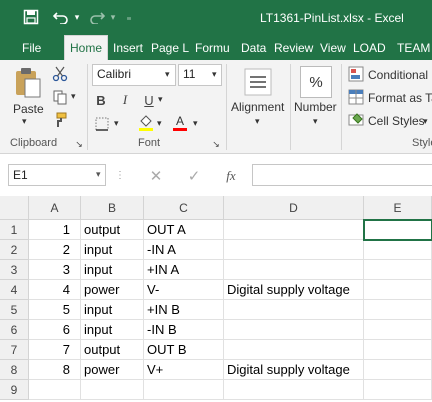 The width and height of the screenshot is (432, 402). I want to click on cell-c, so click(184, 390).